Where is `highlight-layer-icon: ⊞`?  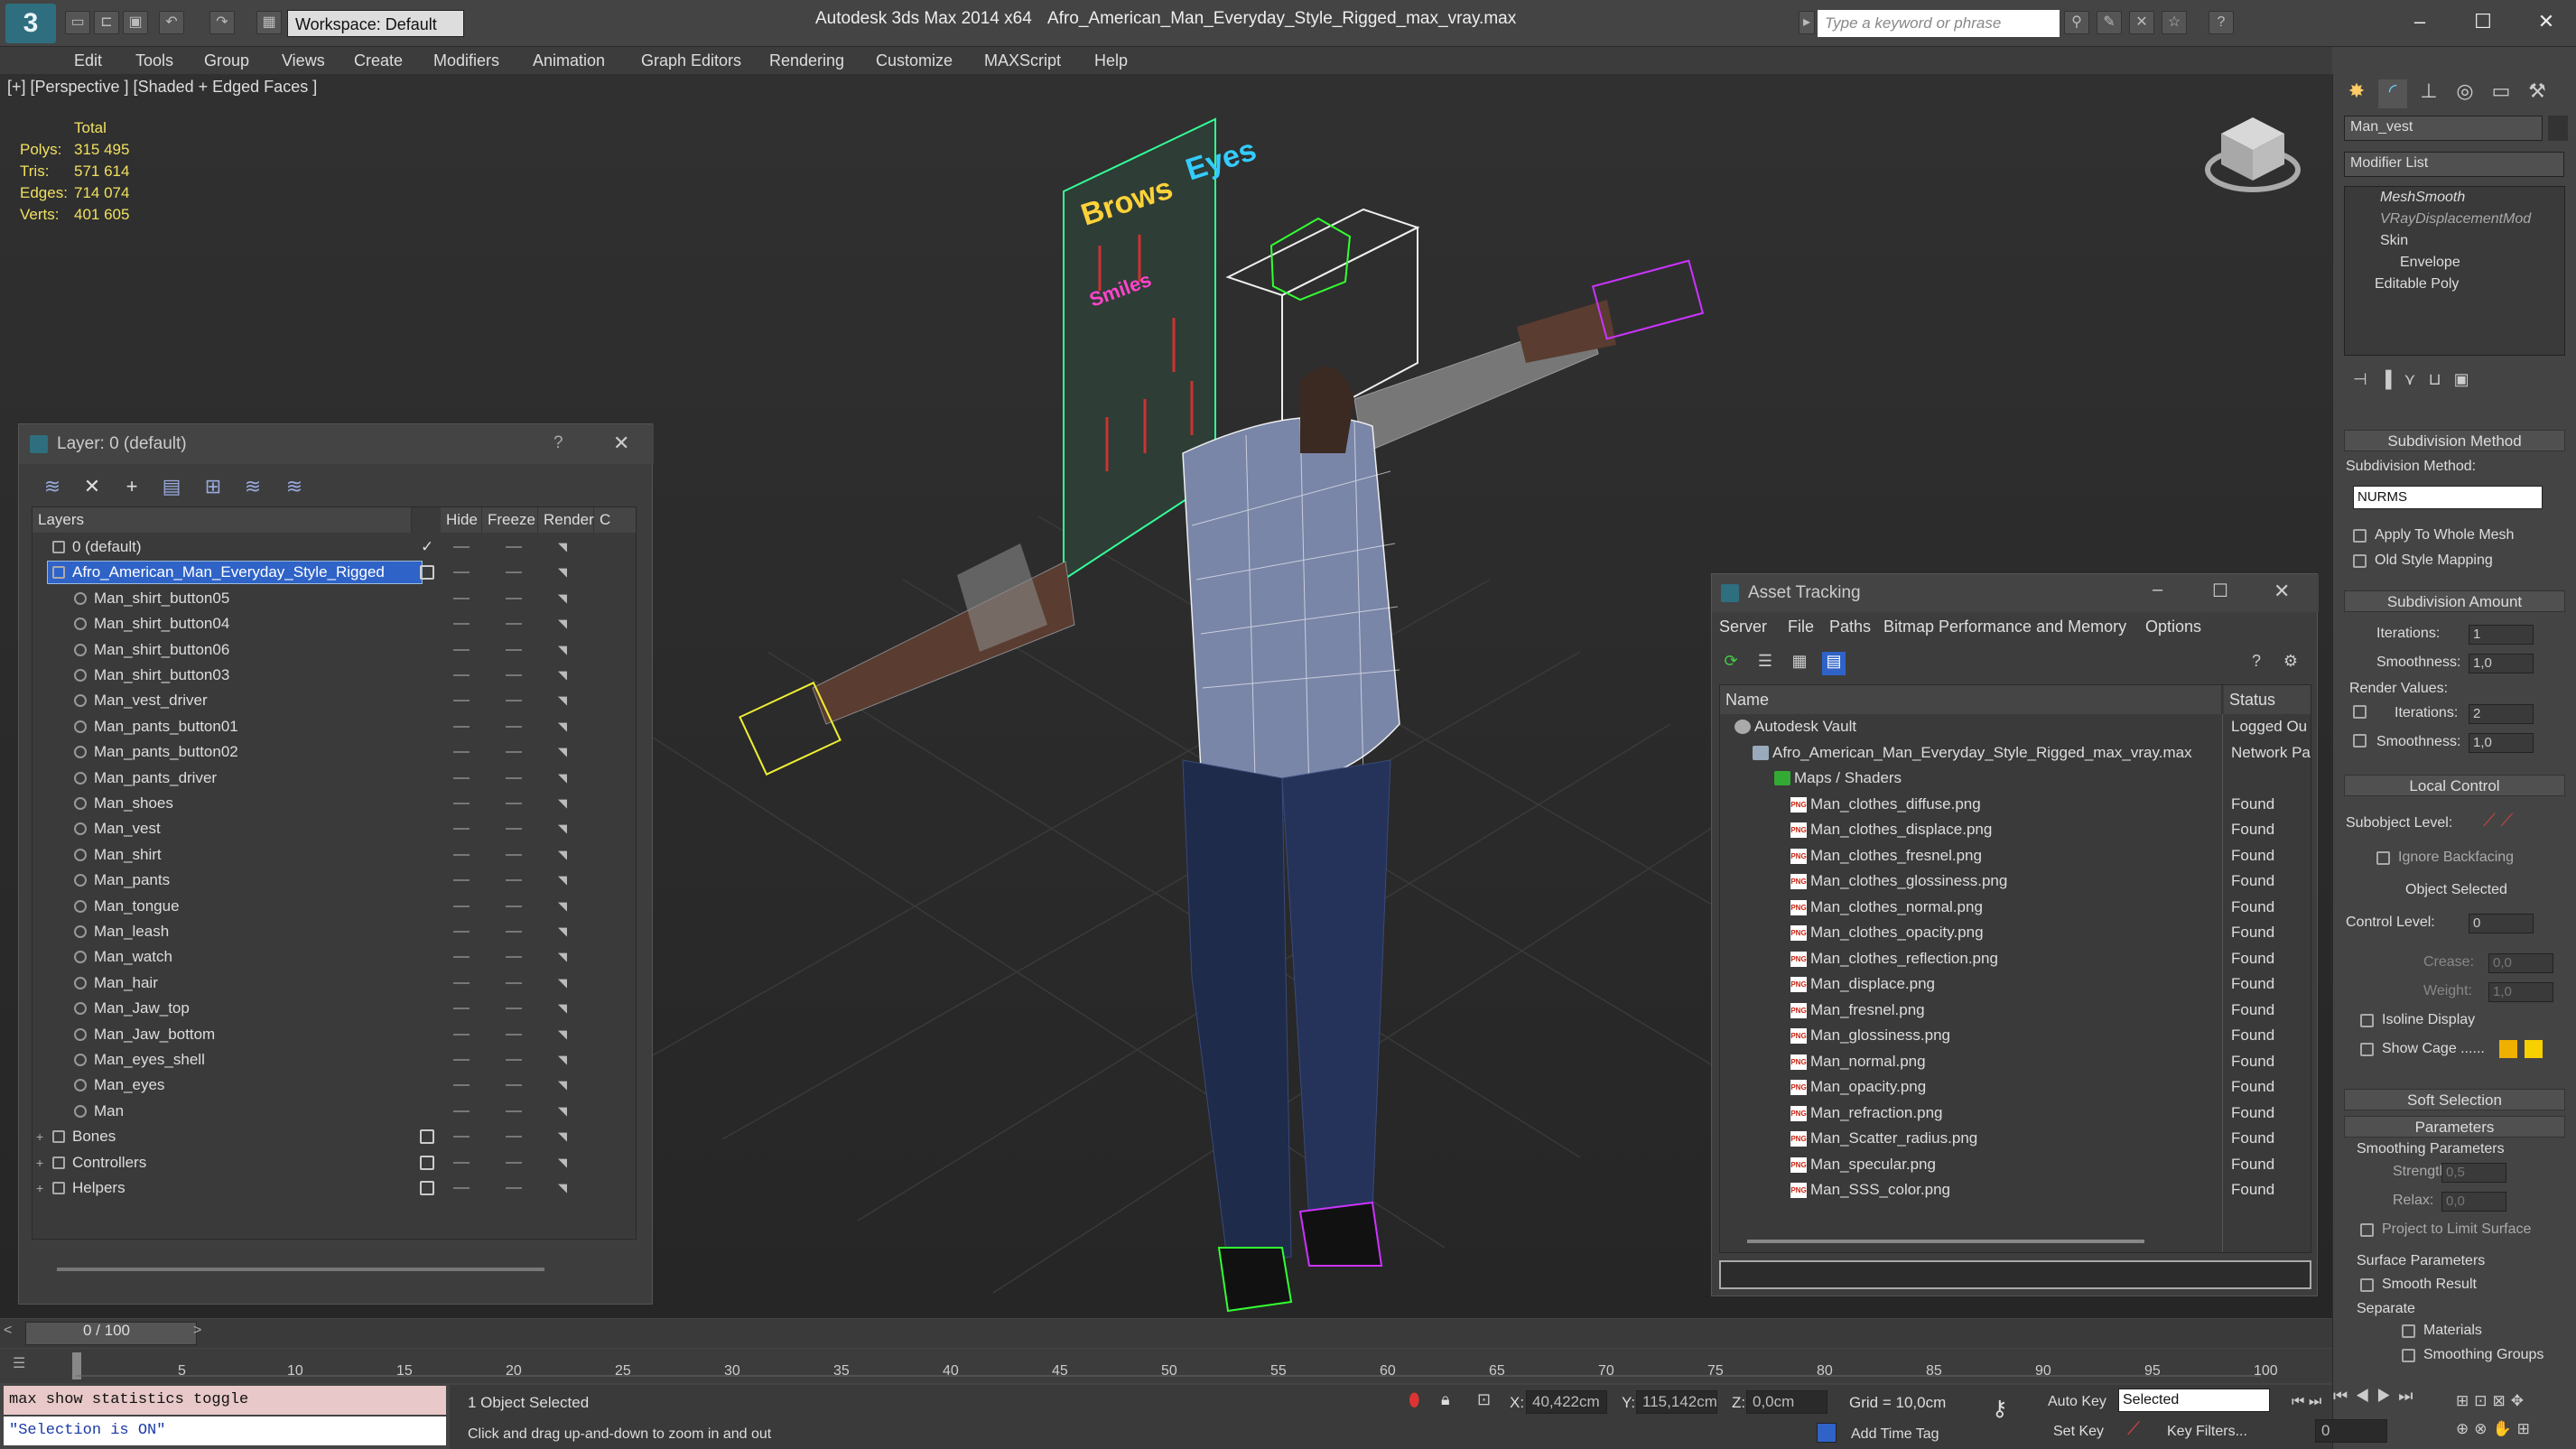
highlight-layer-icon: ⊞ is located at coordinates (213, 486).